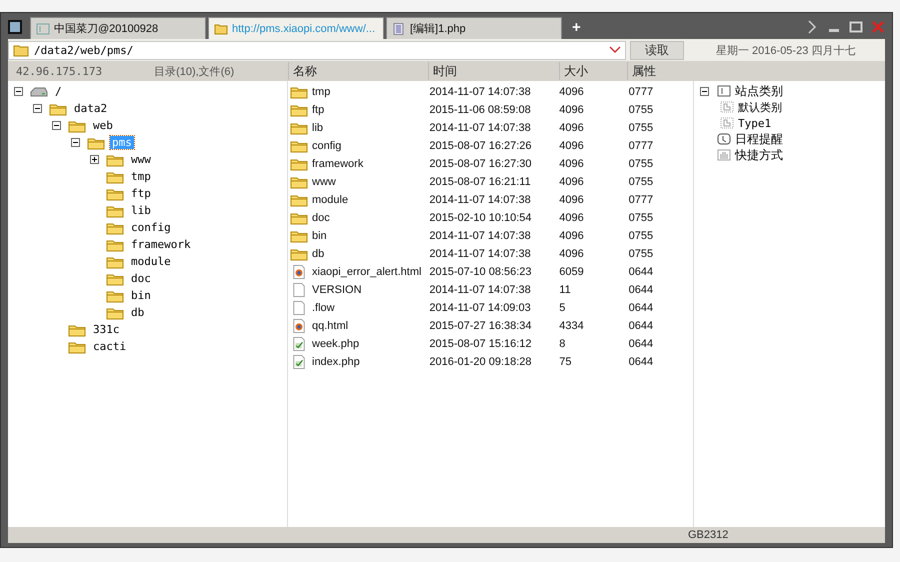 The width and height of the screenshot is (900, 562). What do you see at coordinates (786, 51) in the screenshot?
I see `date-label: 星期一 2016-05-23 四月十七` at bounding box center [786, 51].